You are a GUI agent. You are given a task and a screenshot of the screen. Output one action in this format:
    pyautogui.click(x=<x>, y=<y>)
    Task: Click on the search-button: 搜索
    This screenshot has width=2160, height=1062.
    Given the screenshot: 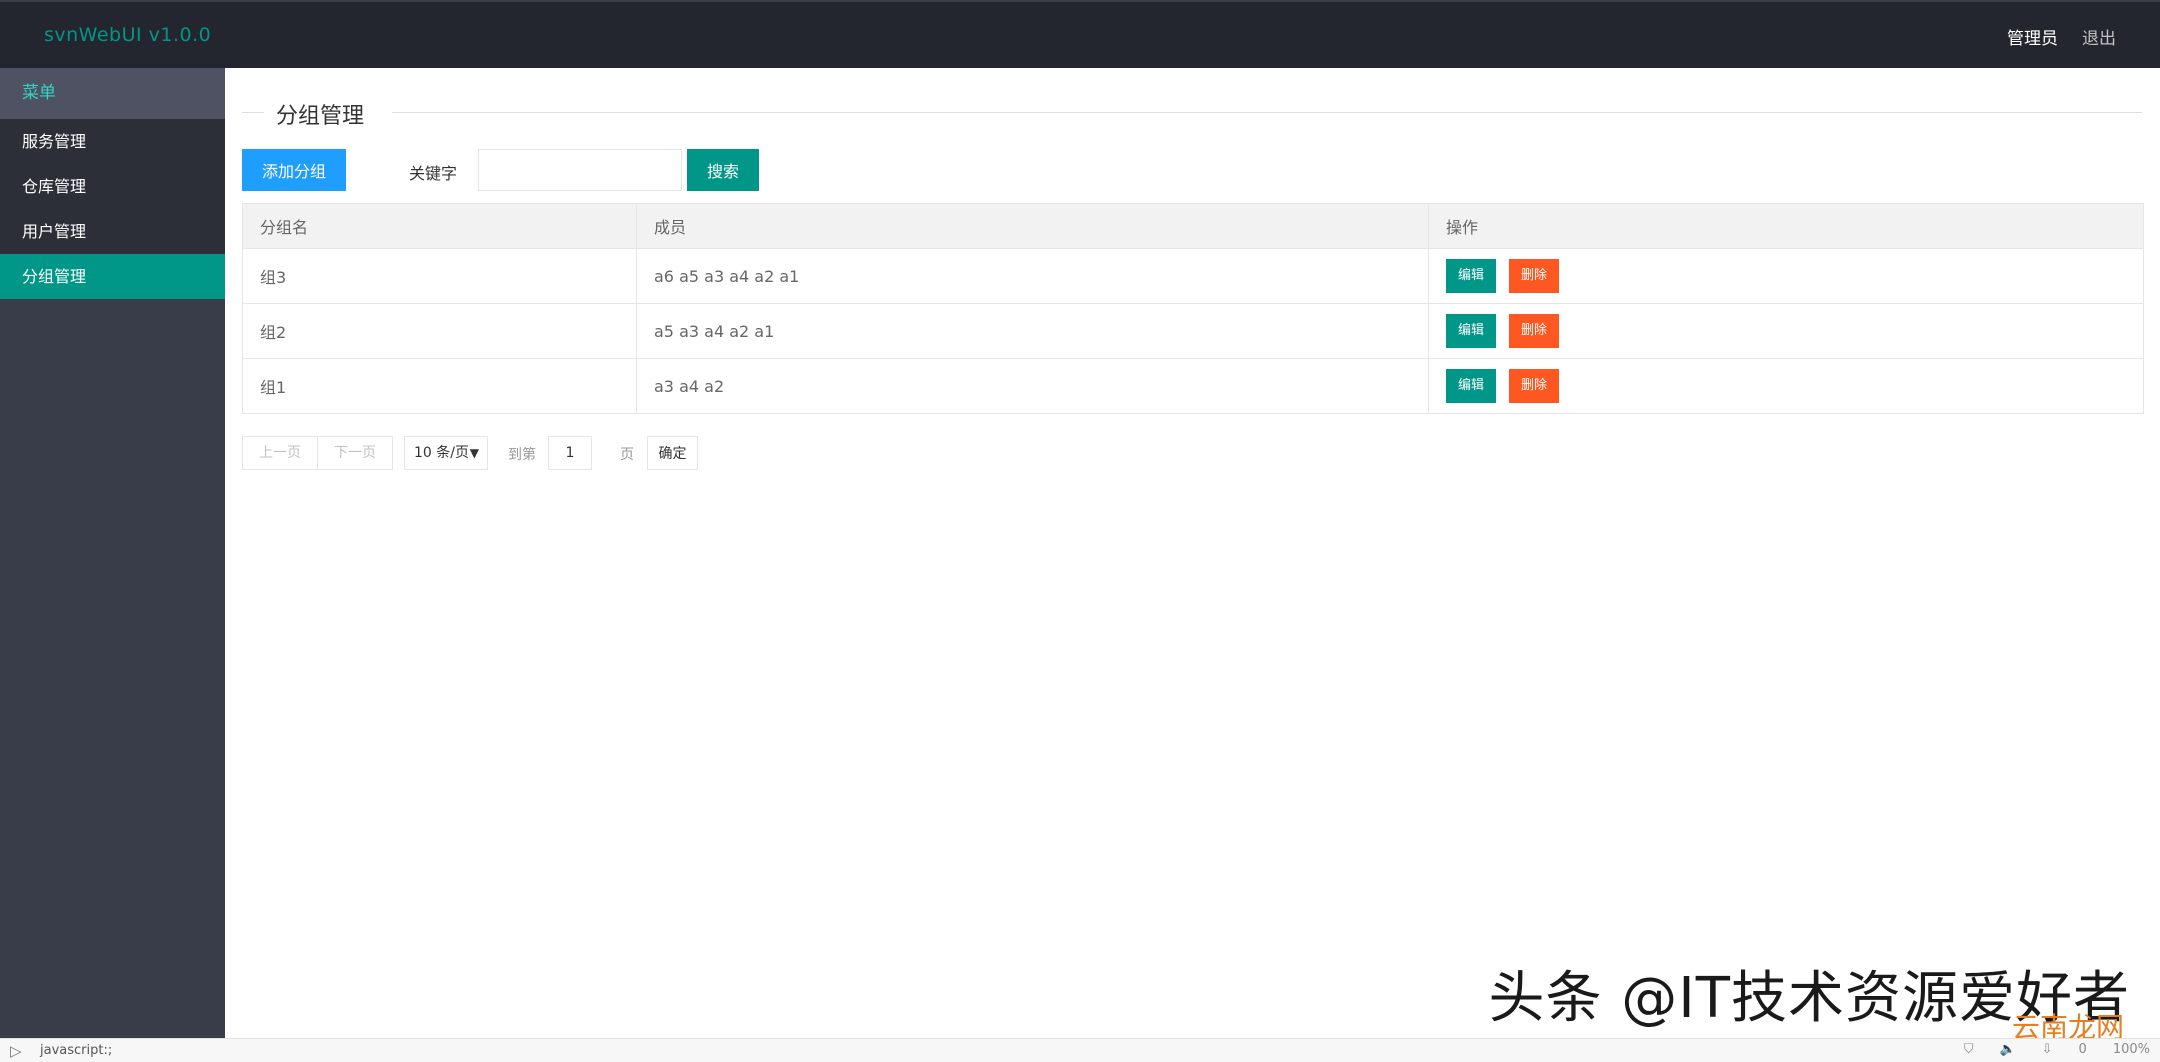 What is the action you would take?
    pyautogui.click(x=723, y=170)
    